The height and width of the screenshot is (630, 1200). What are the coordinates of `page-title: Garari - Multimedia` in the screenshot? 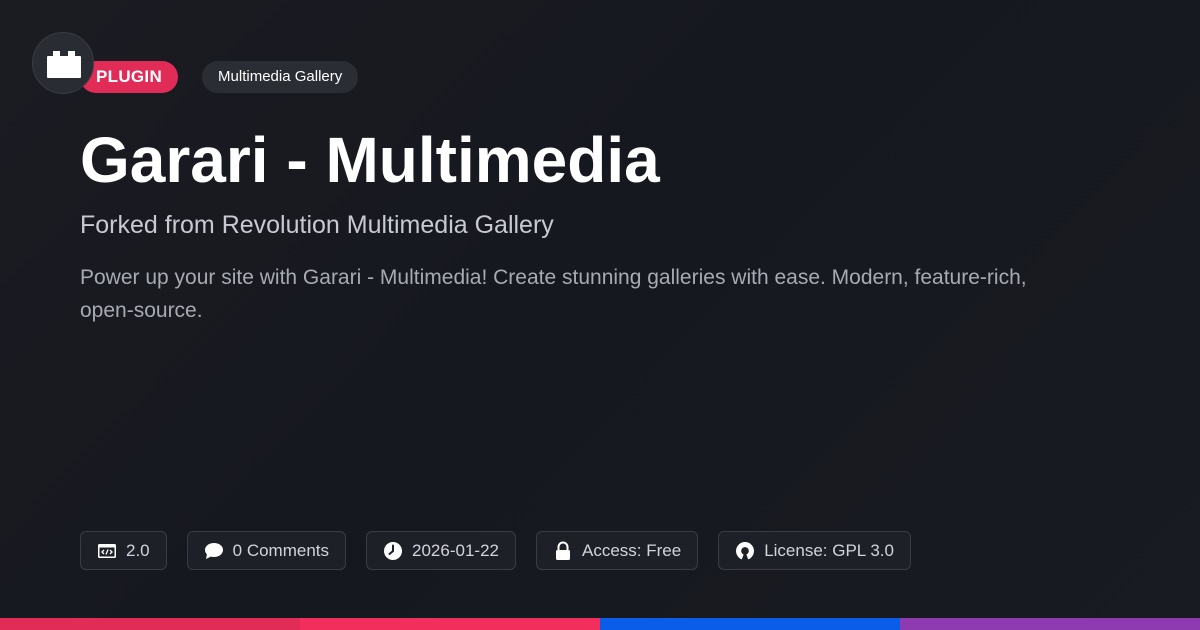 It's located at (370, 160).